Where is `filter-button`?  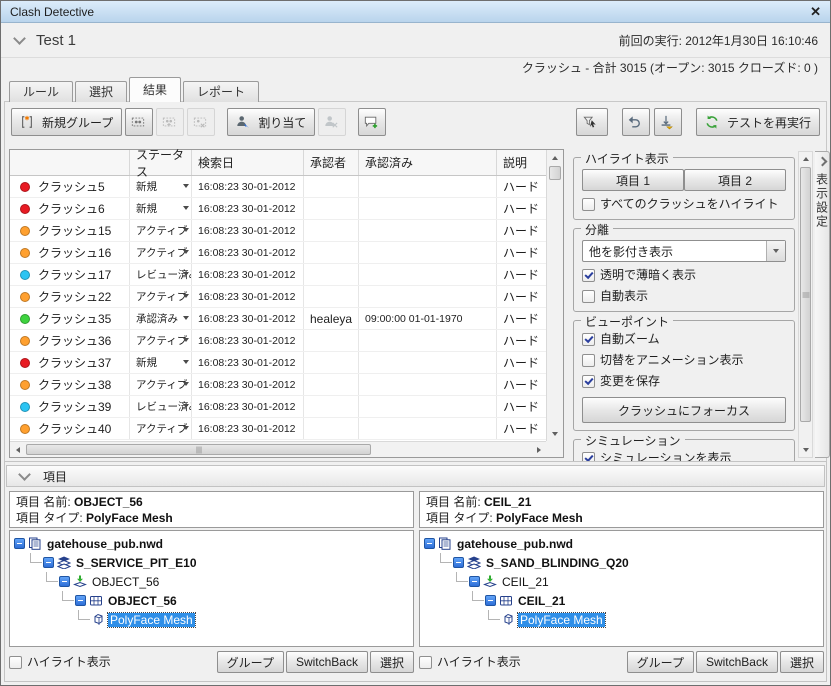
filter-button is located at coordinates (591, 122).